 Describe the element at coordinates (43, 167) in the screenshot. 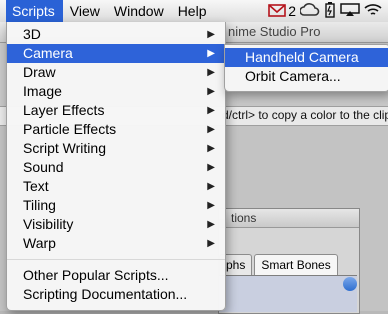

I see `menu-item-label: Sound` at that location.